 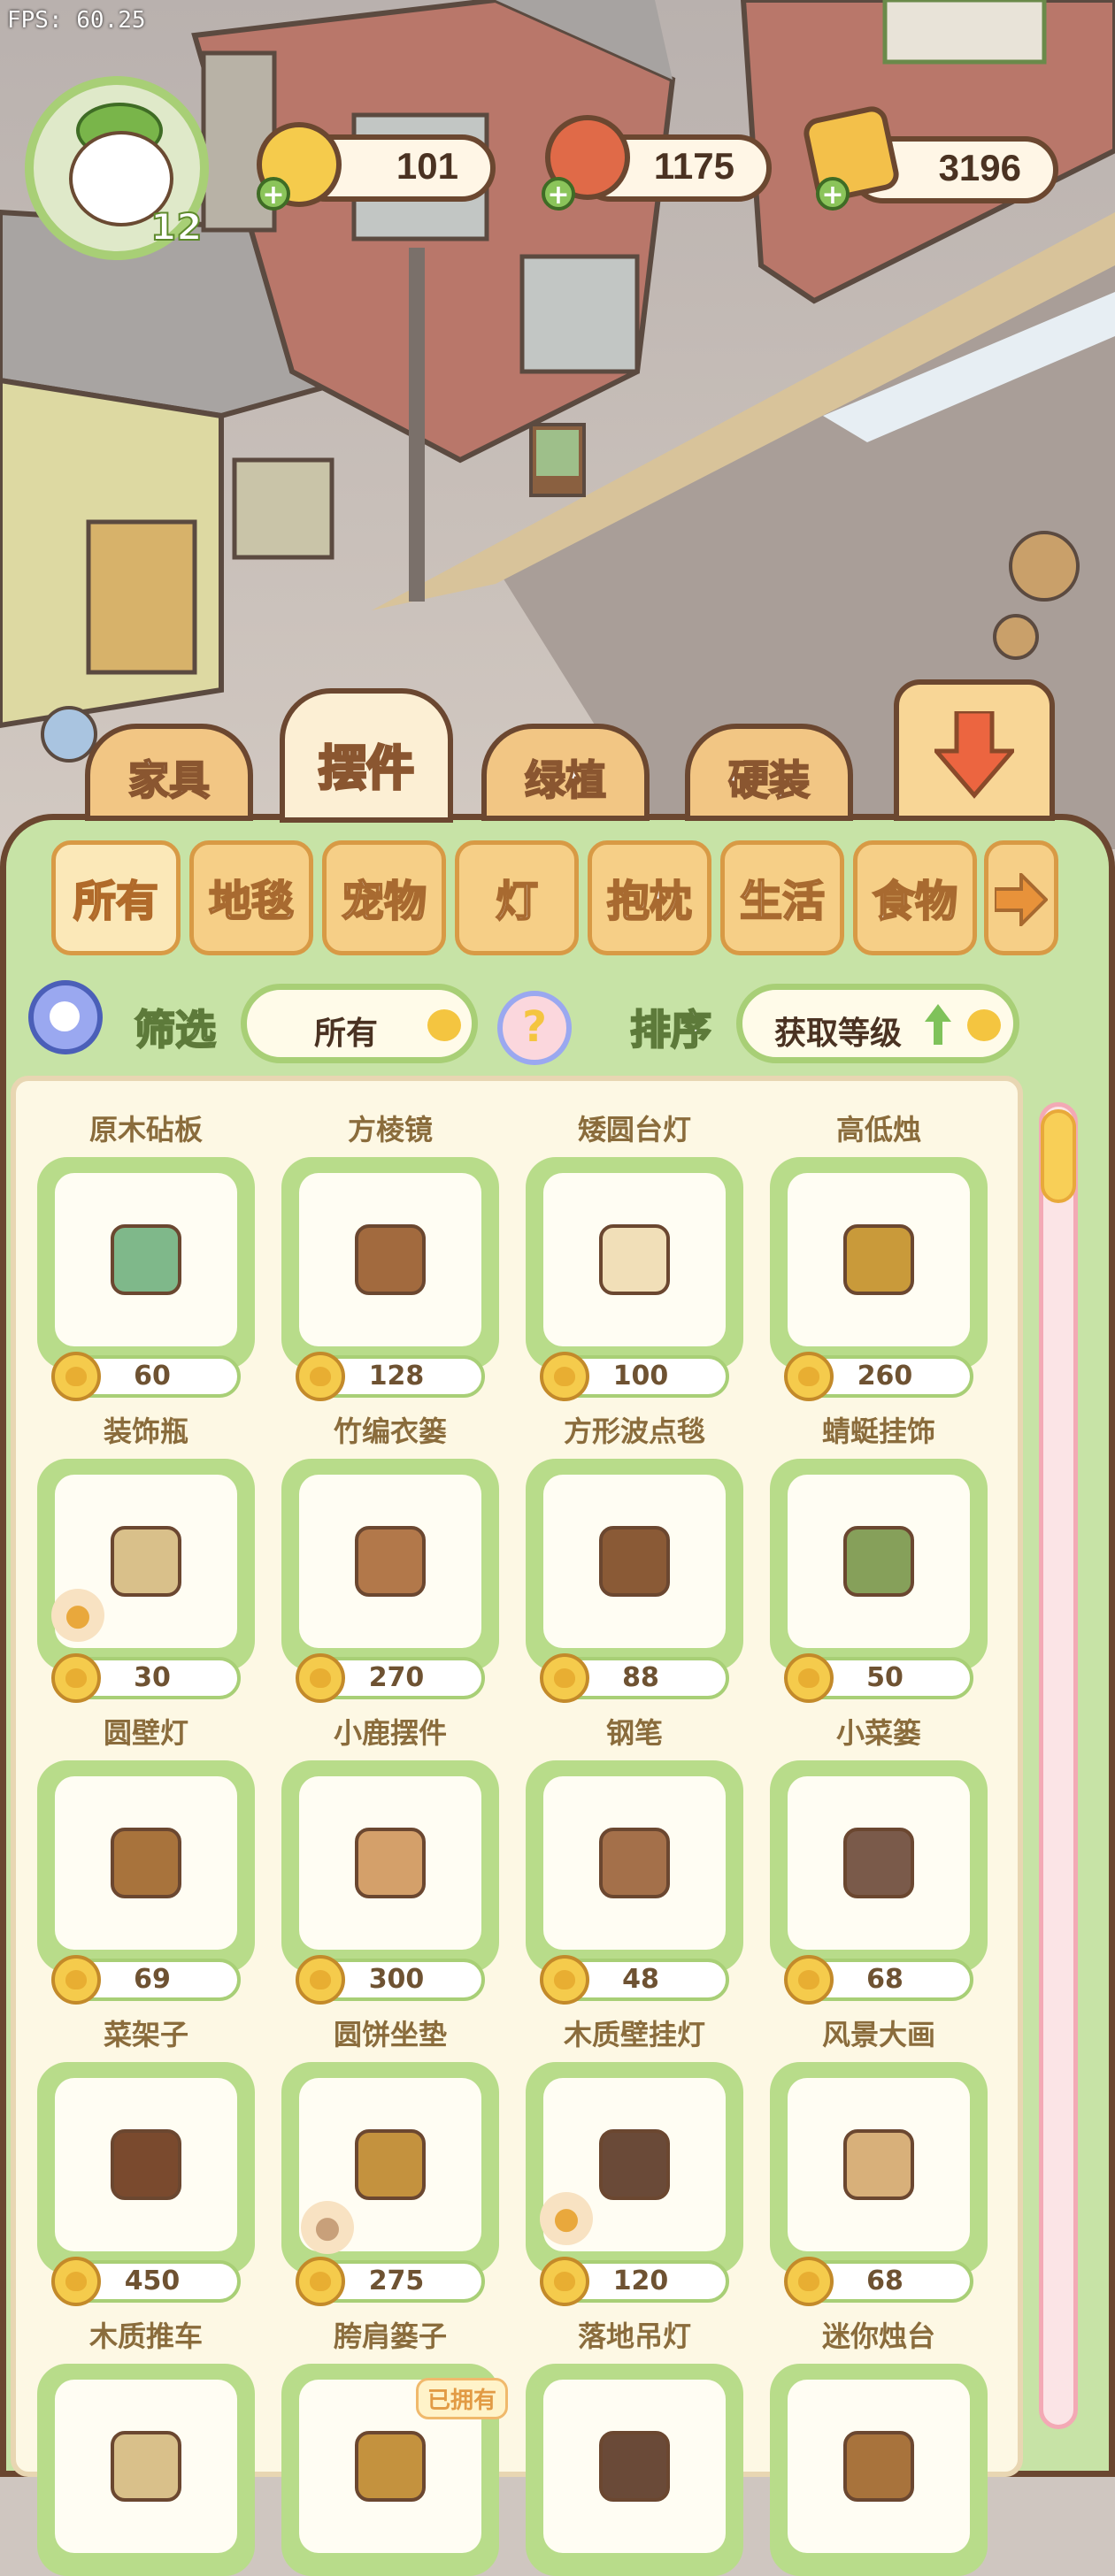 What do you see at coordinates (878, 1733) in the screenshot?
I see `item-name: 小菜篓` at bounding box center [878, 1733].